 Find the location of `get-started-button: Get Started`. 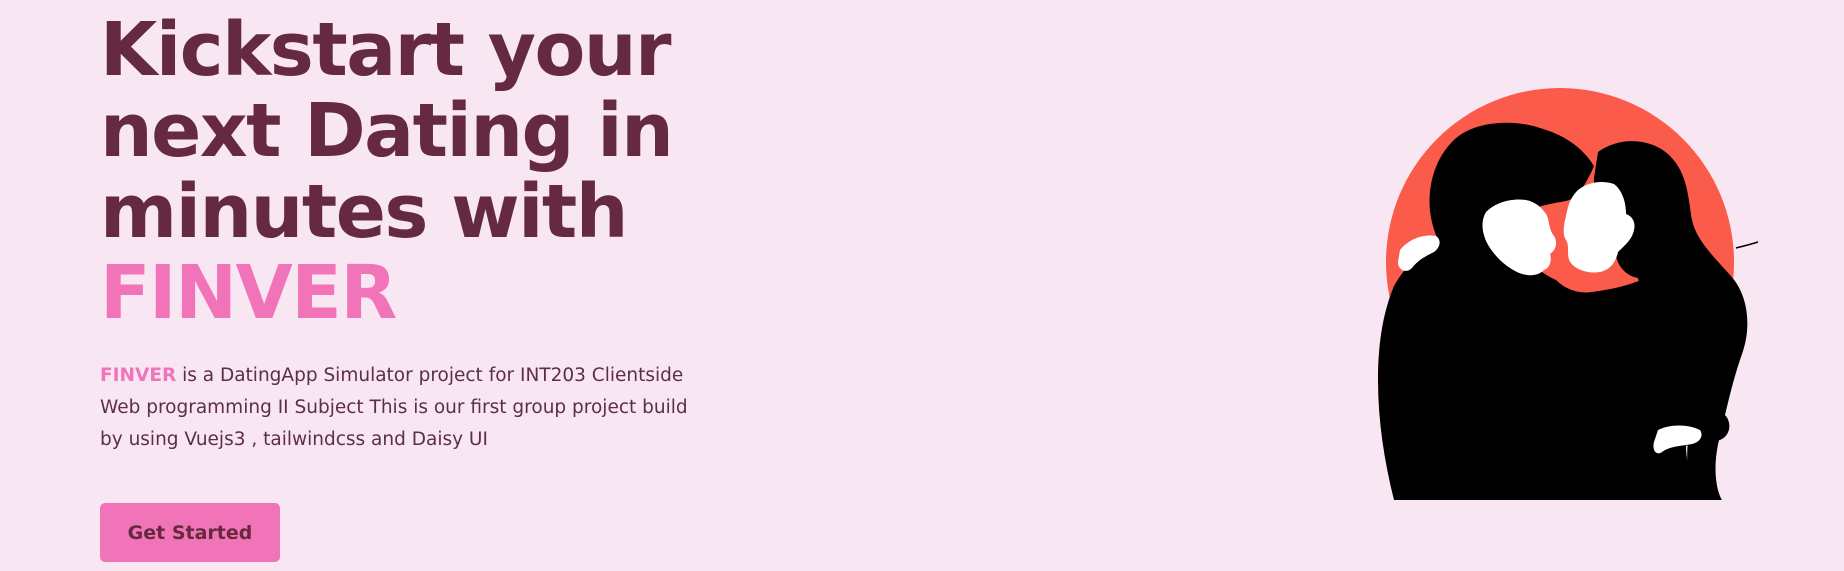

get-started-button: Get Started is located at coordinates (190, 532).